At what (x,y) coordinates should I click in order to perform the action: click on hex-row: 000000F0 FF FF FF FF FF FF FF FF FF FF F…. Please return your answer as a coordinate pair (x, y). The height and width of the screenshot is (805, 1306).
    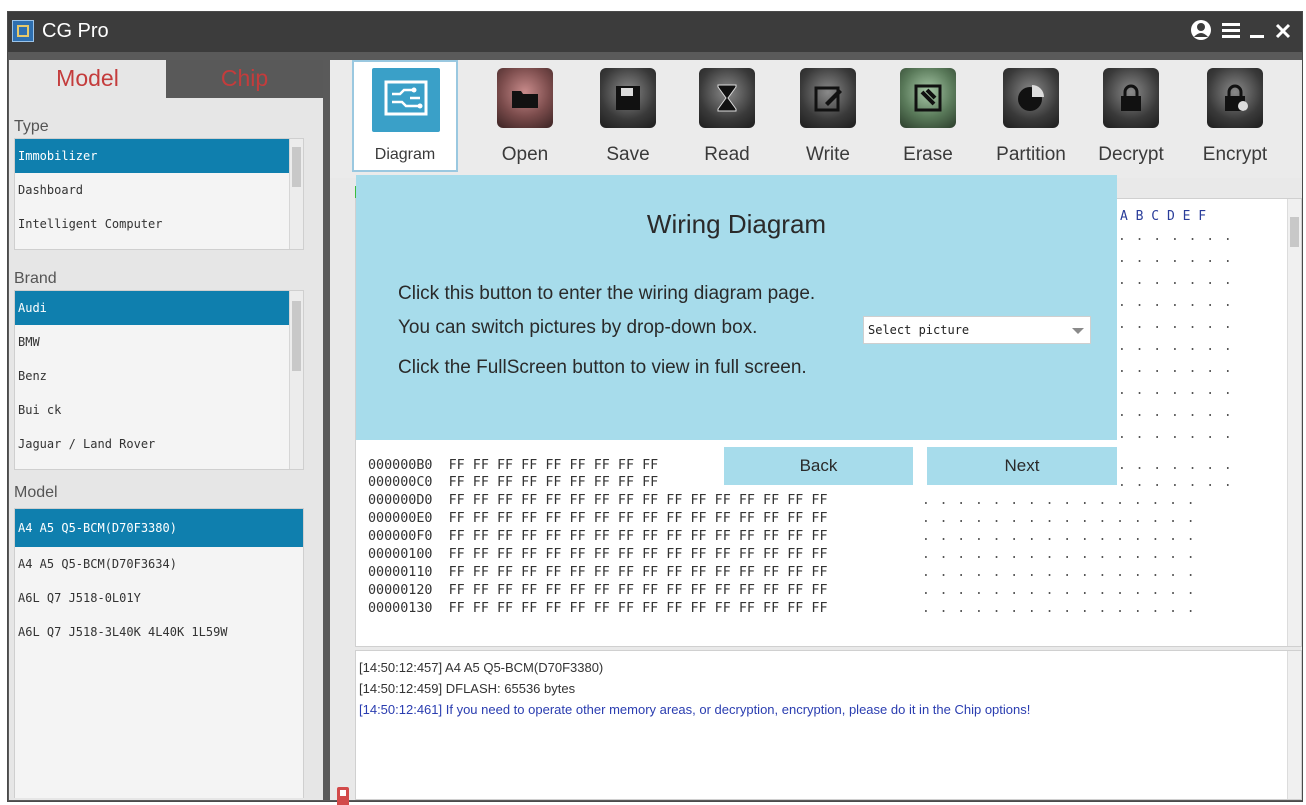
    Looking at the image, I should click on (598, 536).